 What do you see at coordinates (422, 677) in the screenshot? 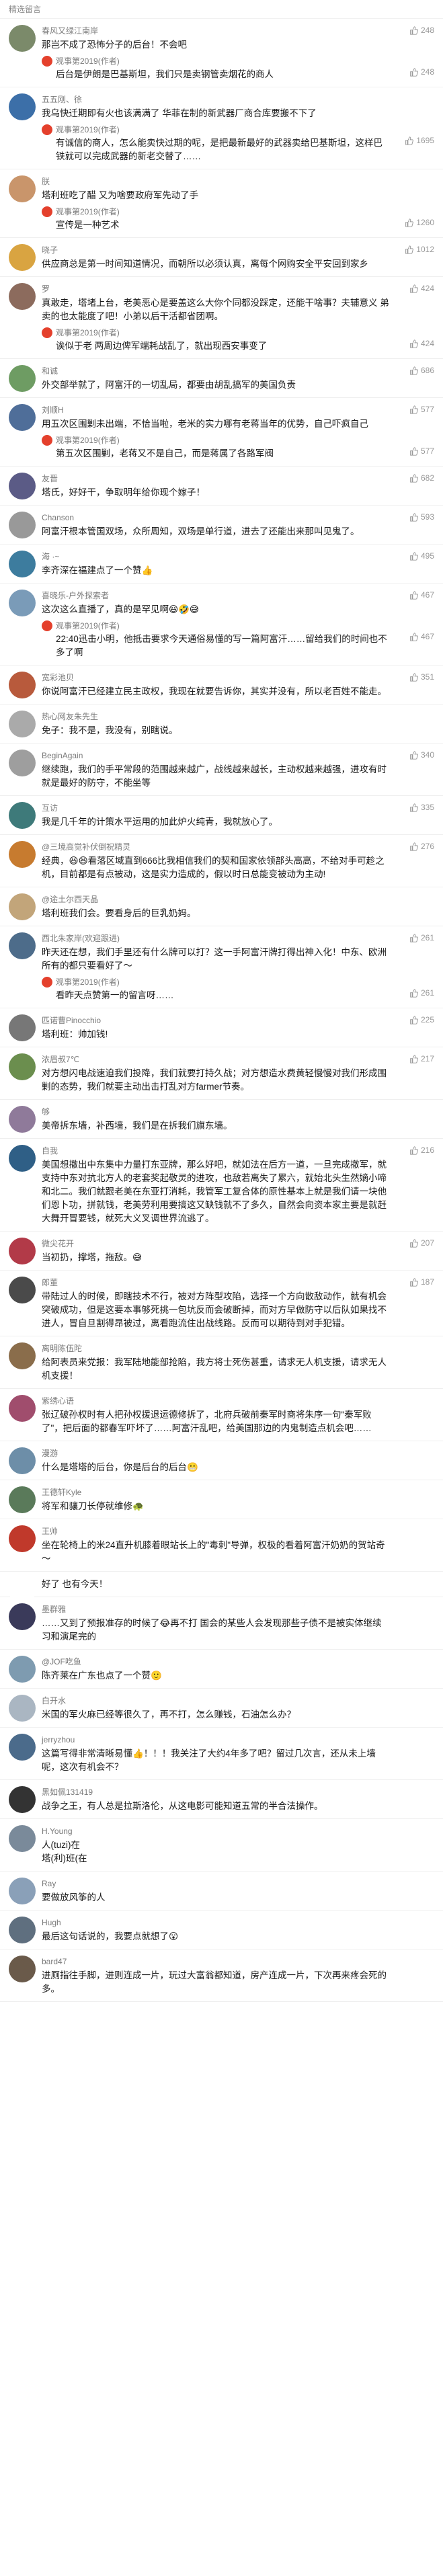
I see `like-button: 351` at bounding box center [422, 677].